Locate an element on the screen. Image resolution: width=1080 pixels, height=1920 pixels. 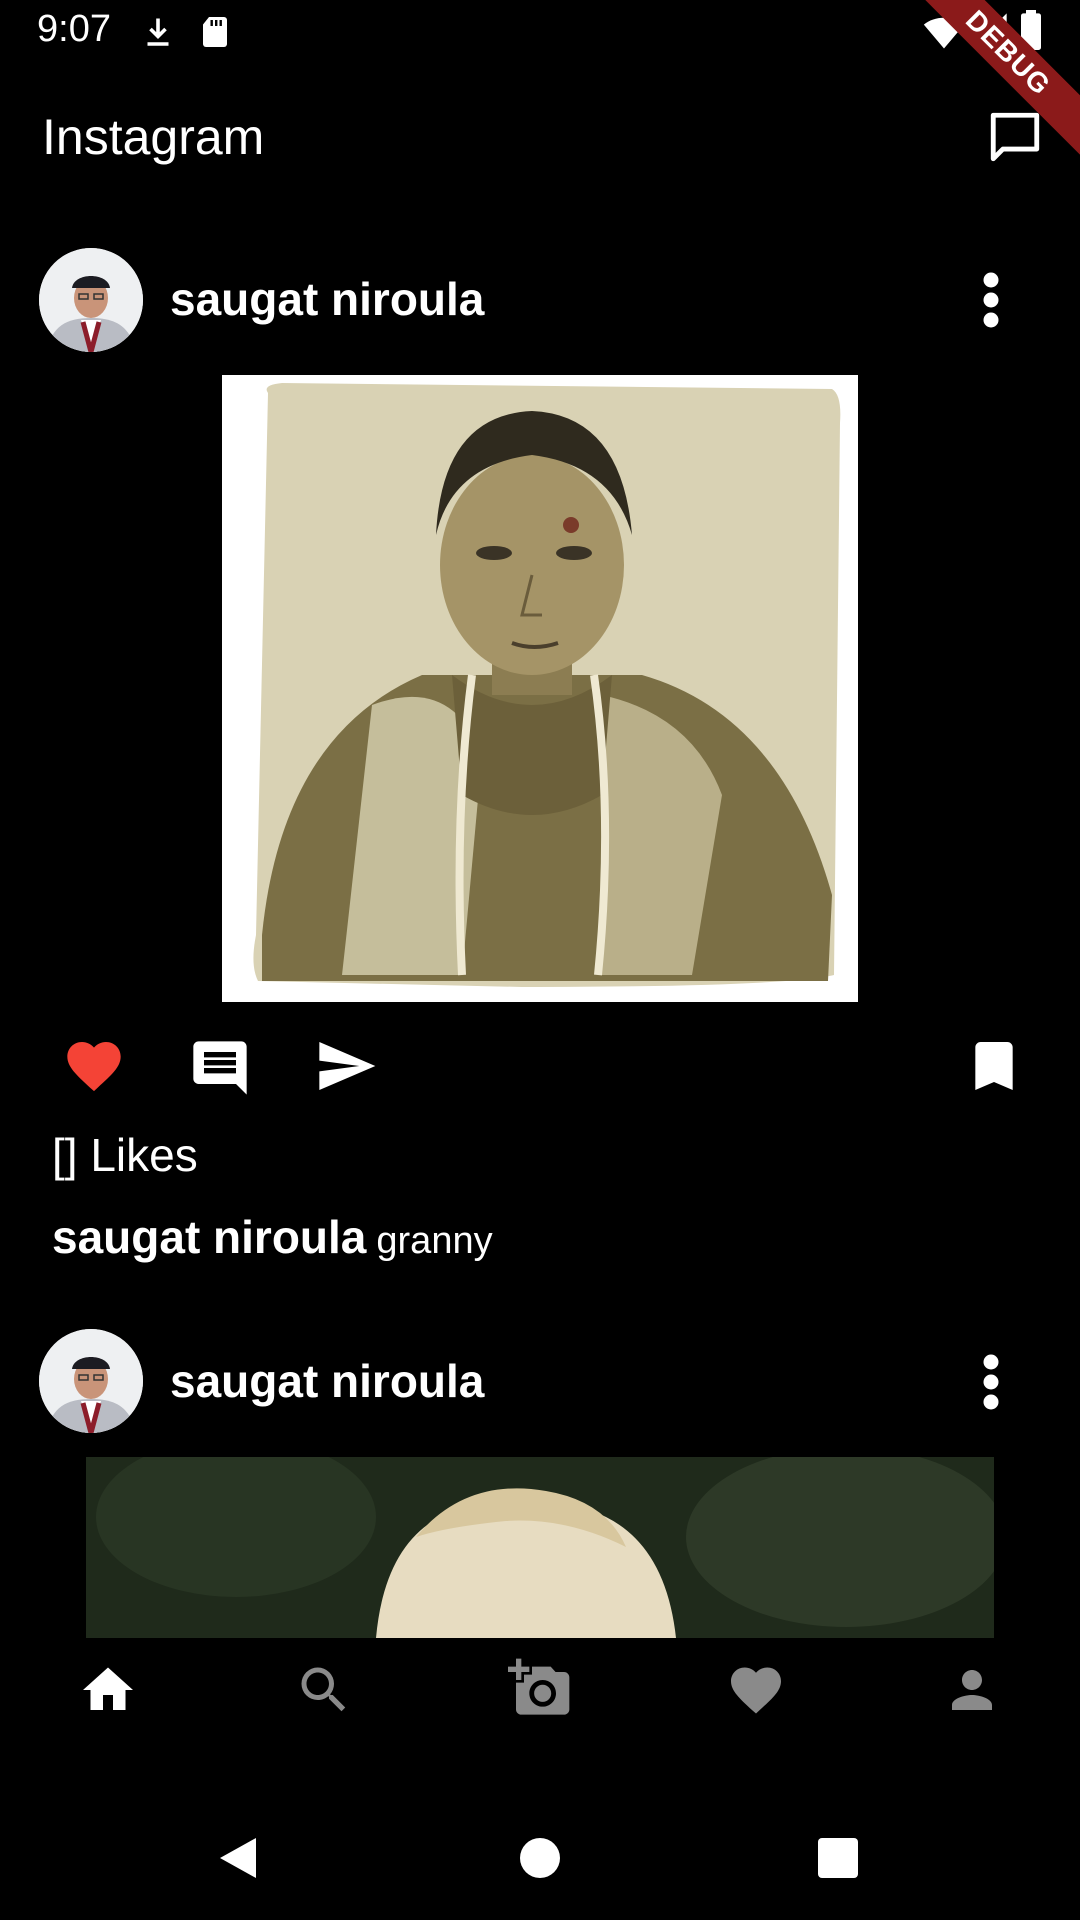
search-icon is located at coordinates (324, 1690).